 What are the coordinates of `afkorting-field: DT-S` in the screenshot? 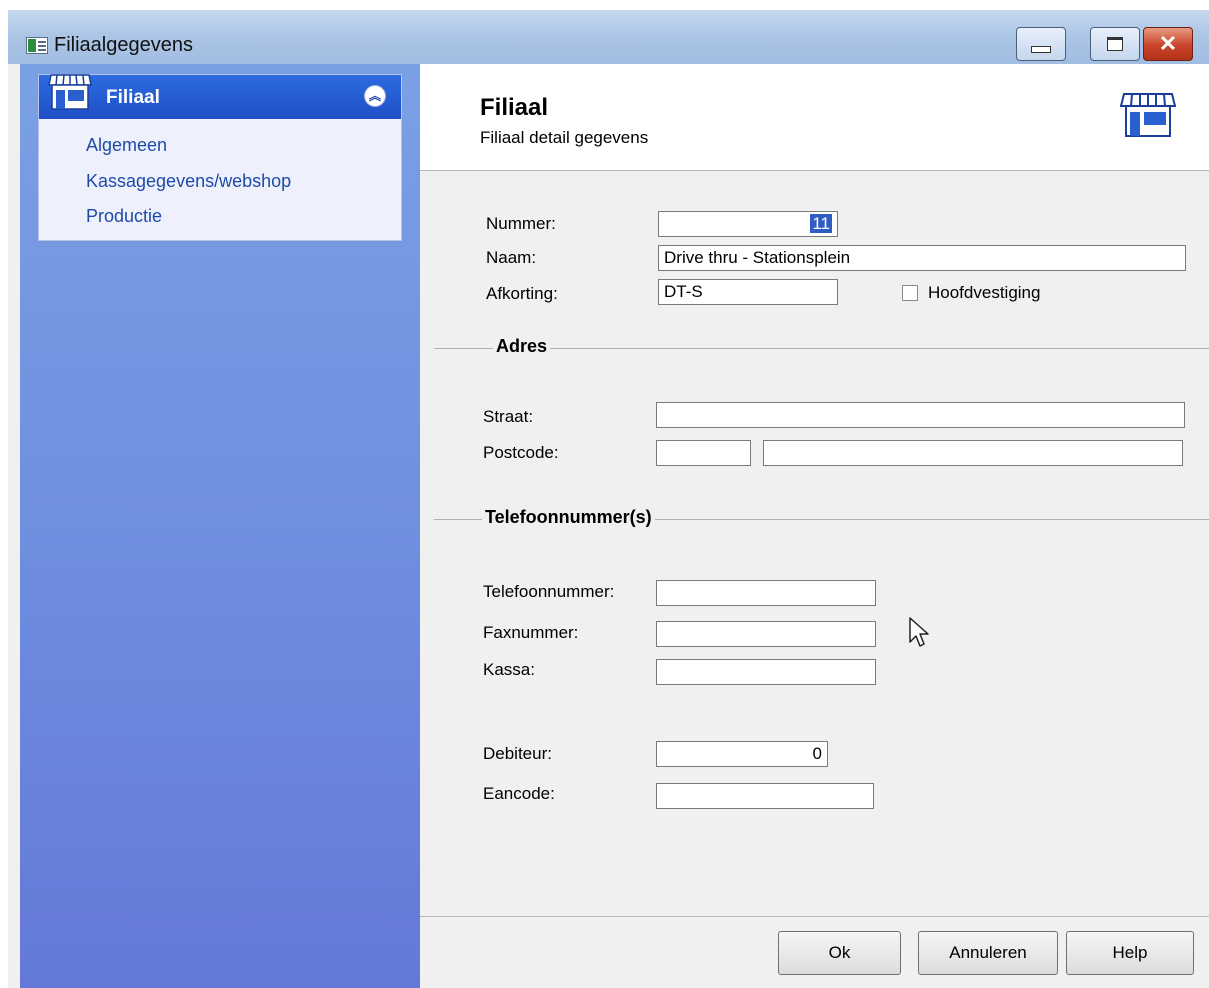 It's located at (748, 292).